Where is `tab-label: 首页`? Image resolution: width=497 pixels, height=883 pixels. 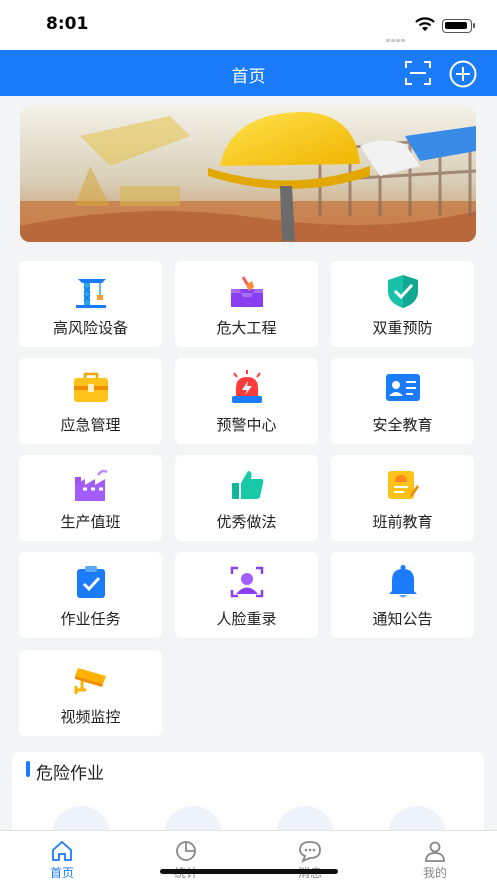 tab-label: 首页 is located at coordinates (61, 873).